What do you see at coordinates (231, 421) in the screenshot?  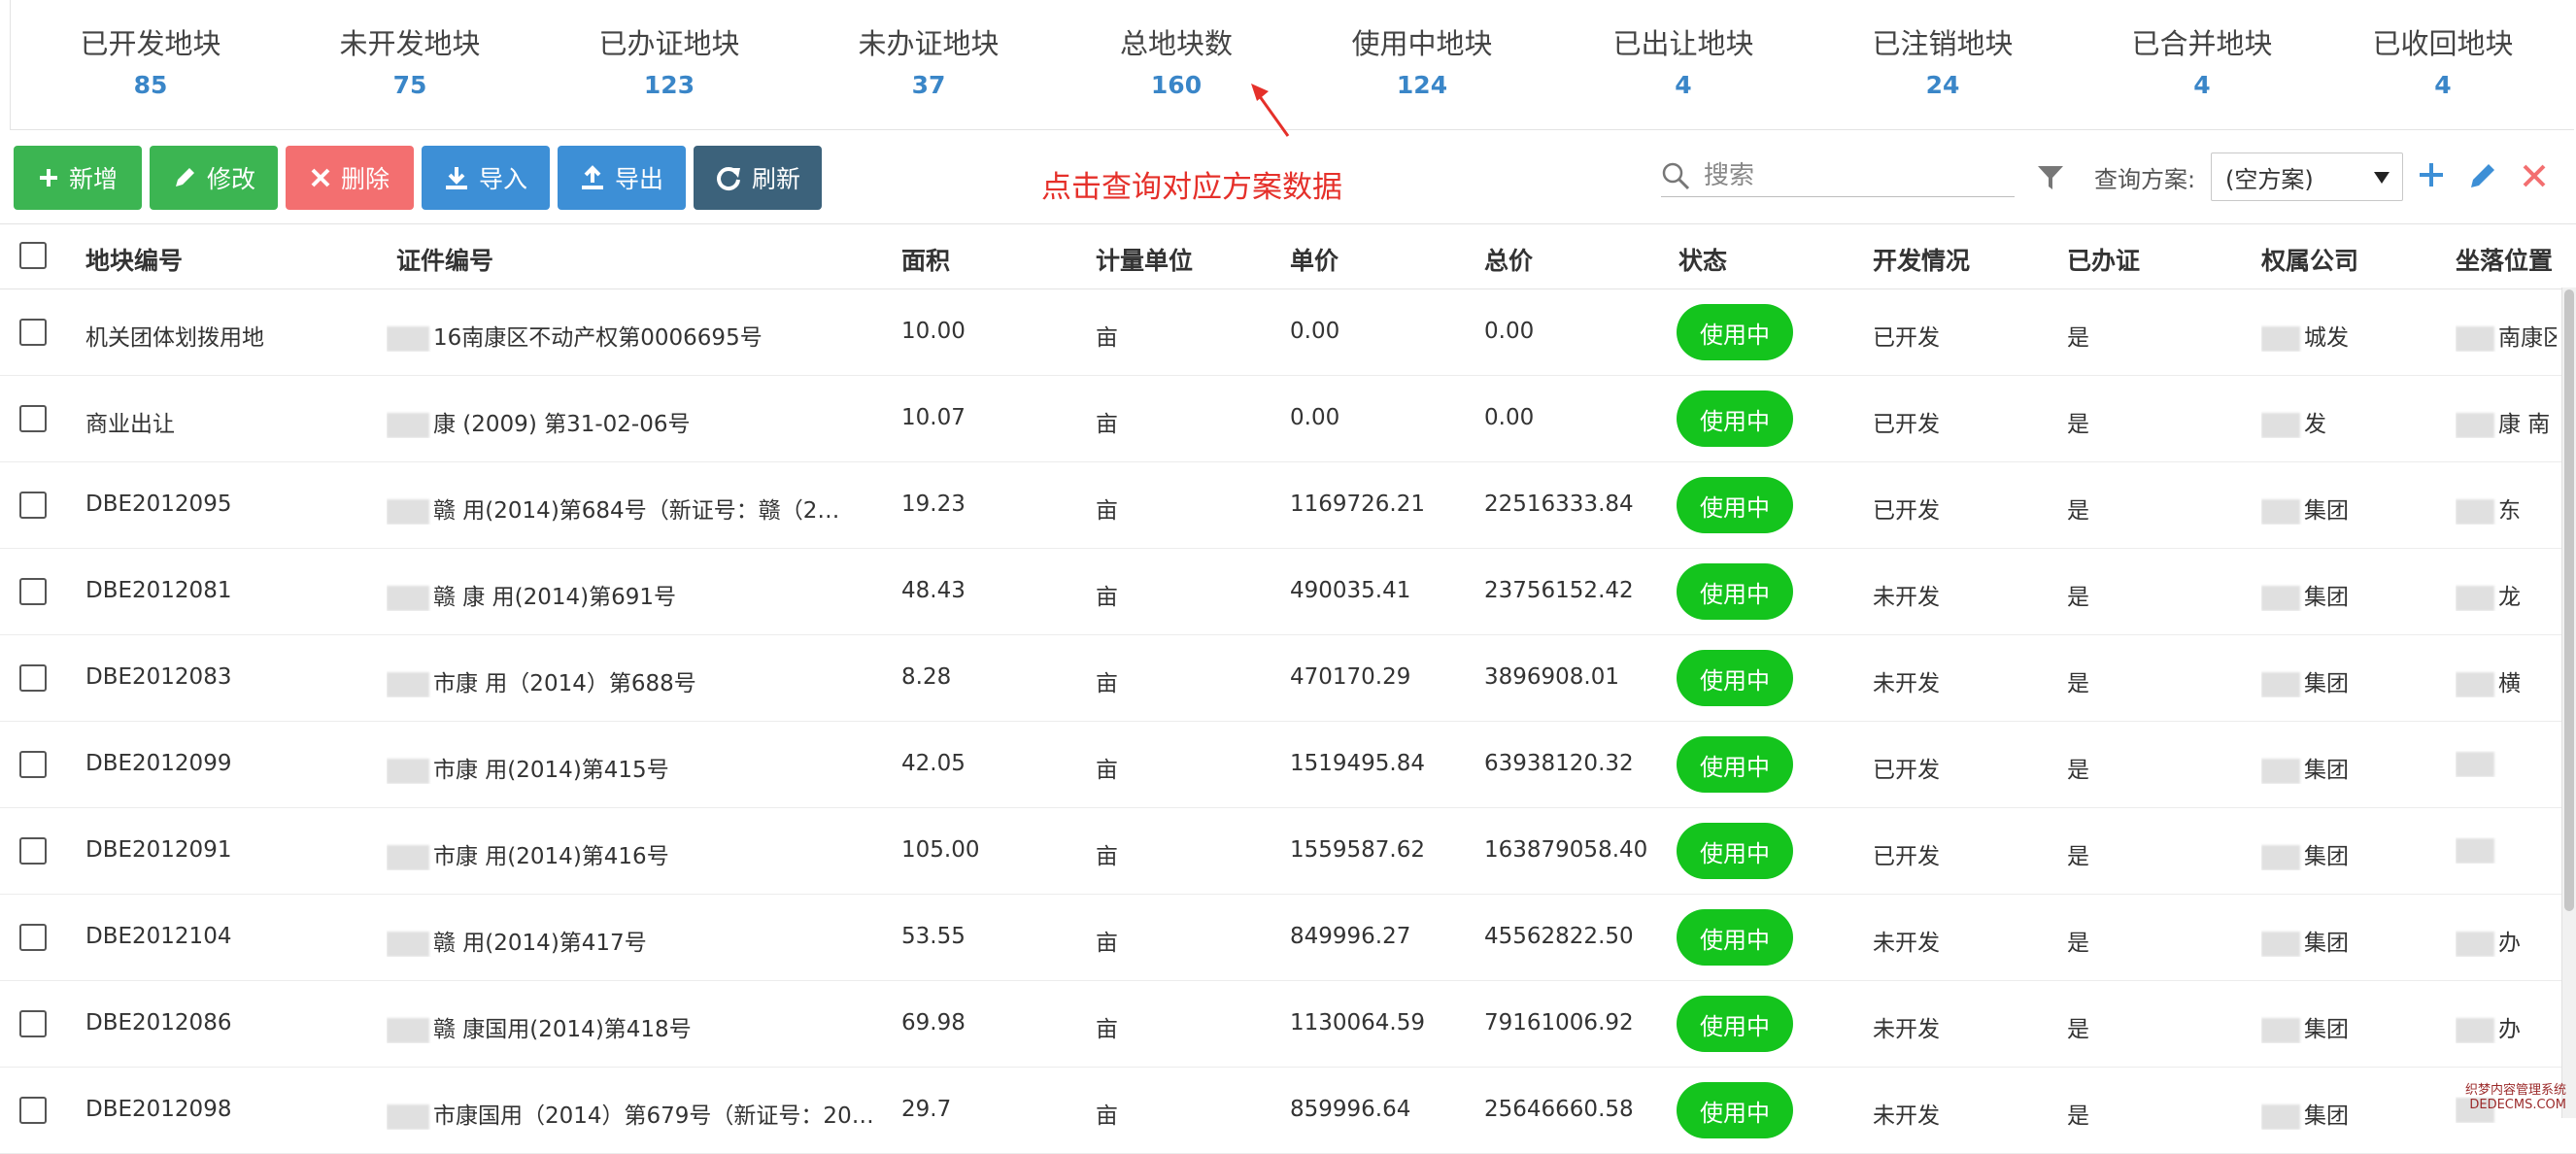 I see `cell-code: 商业出让` at bounding box center [231, 421].